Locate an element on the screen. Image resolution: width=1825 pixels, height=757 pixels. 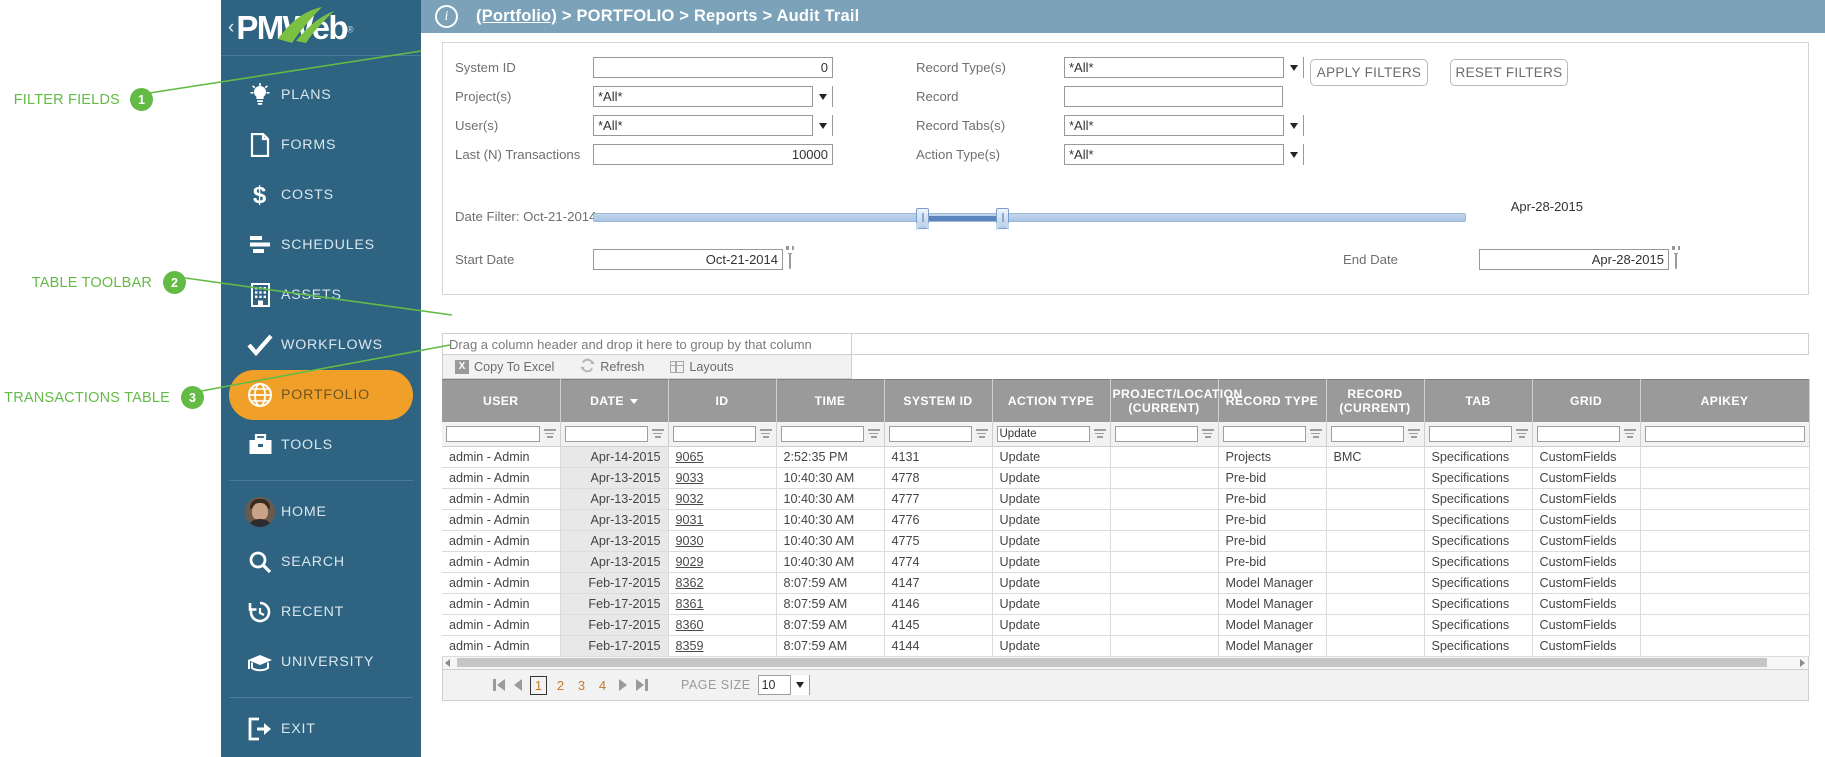
record-id-link: 9032 is located at coordinates (690, 499).